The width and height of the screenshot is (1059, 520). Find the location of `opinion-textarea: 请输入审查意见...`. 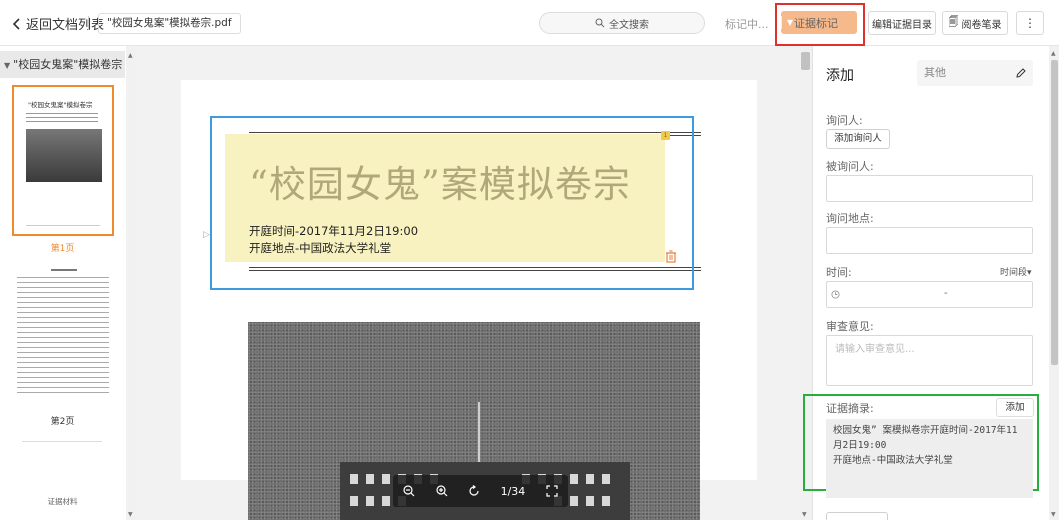

opinion-textarea: 请输入审查意见... is located at coordinates (929, 360).